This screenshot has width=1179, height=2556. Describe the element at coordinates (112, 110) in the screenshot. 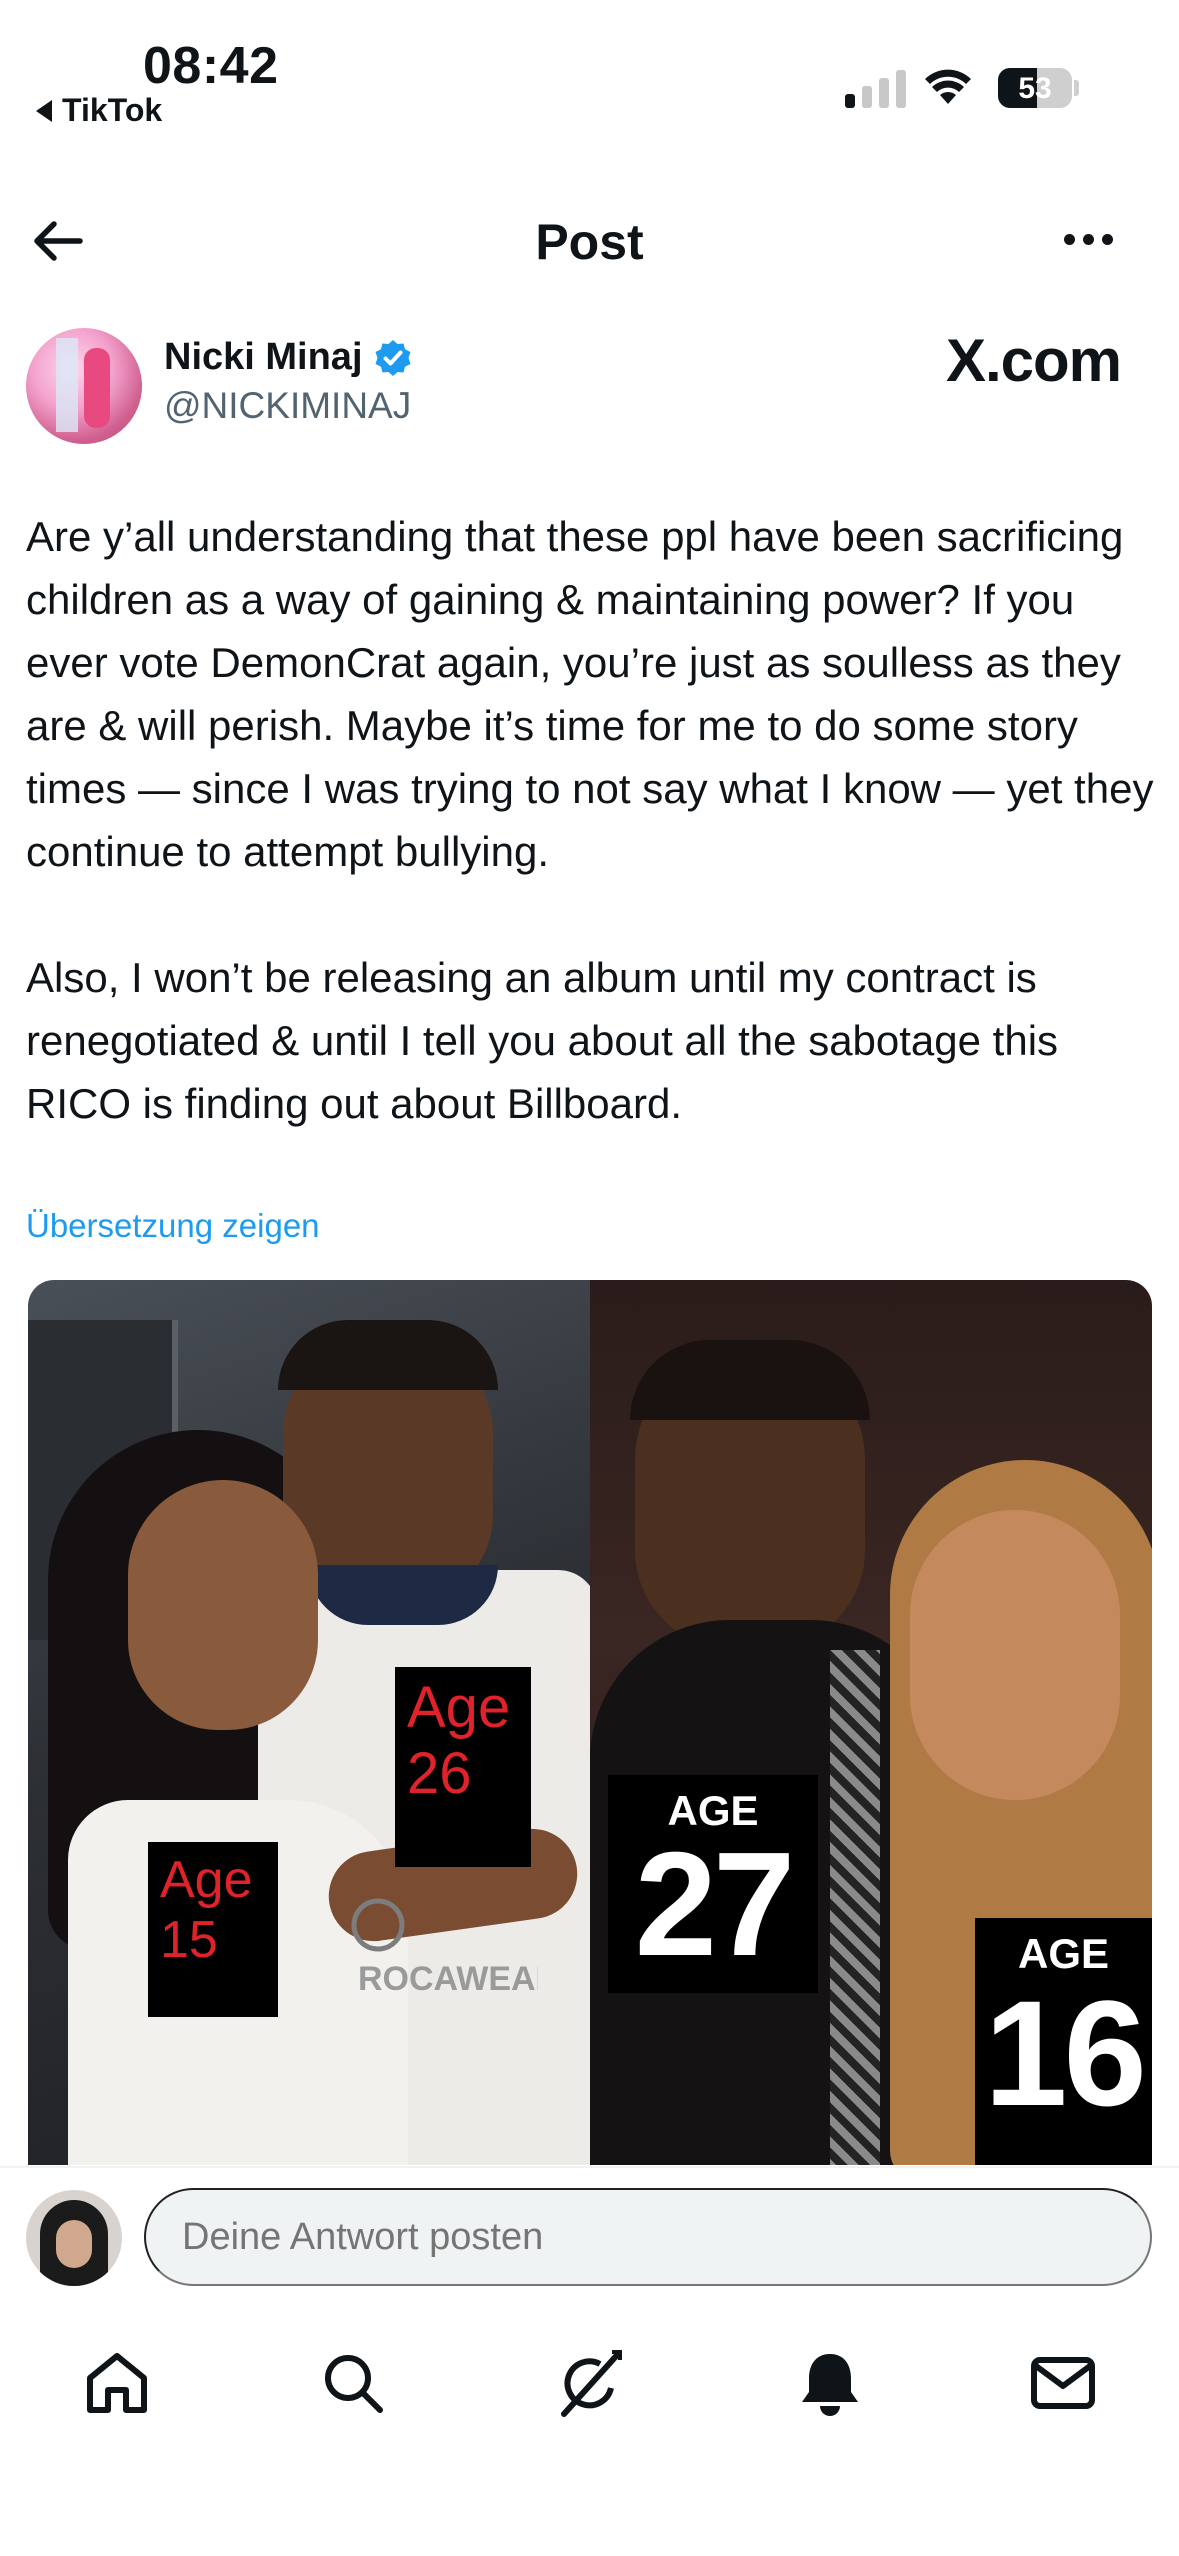

I see `back-app-label: TikTok` at that location.